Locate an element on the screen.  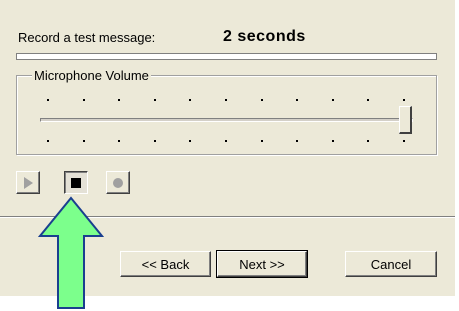
next-button: Next >> is located at coordinates (262, 264).